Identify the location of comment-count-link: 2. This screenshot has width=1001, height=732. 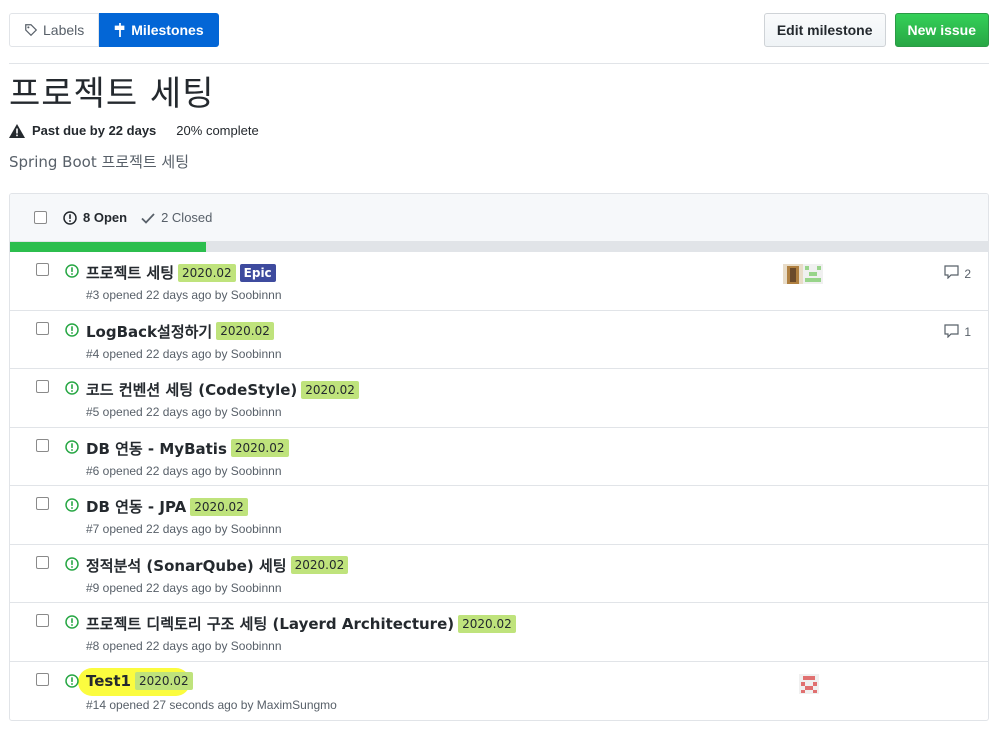
(957, 273).